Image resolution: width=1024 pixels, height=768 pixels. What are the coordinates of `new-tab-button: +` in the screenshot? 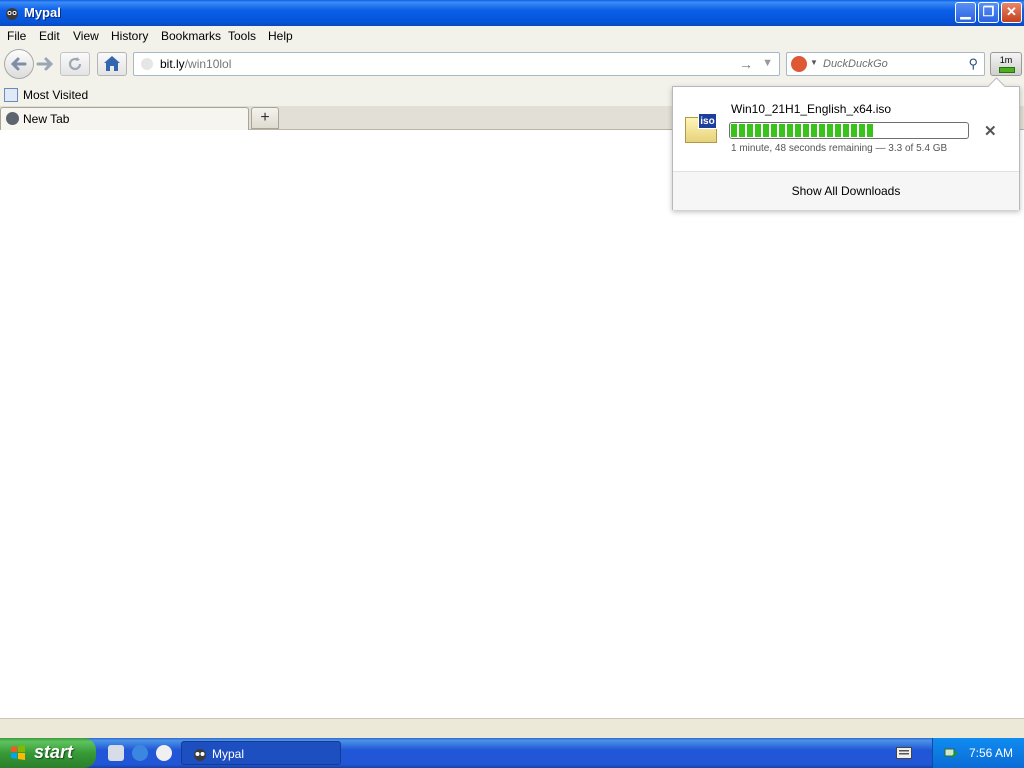 It's located at (265, 118).